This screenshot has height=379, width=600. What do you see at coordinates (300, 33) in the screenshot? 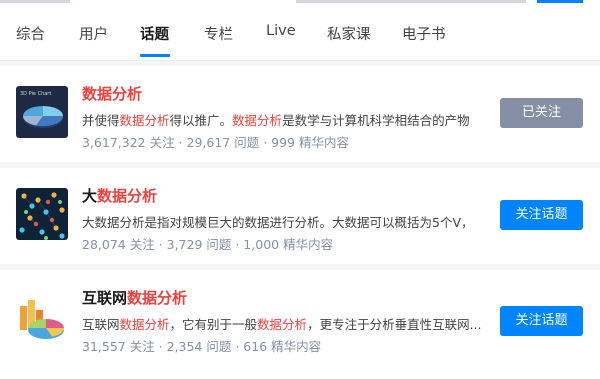
I see `search-tabs: 综合 用户 话题 专栏 Live 私家课 电子书` at bounding box center [300, 33].